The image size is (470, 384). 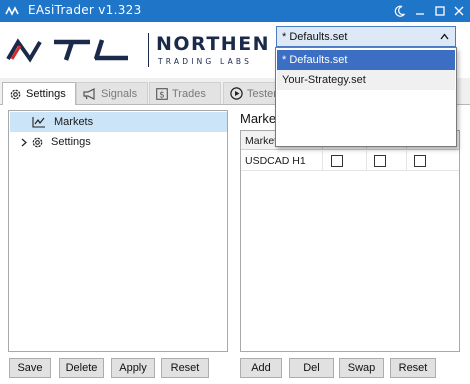 I want to click on brand-name: NORTHEN, so click(x=213, y=44).